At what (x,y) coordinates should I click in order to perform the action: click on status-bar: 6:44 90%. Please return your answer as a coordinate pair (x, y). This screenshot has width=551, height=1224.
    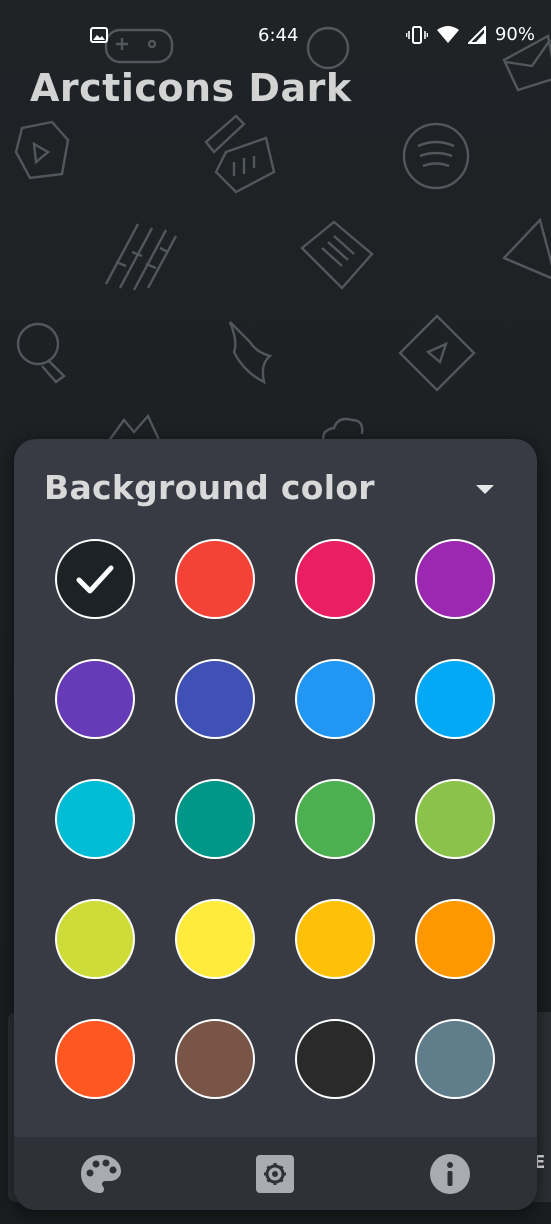
    Looking at the image, I should click on (275, 36).